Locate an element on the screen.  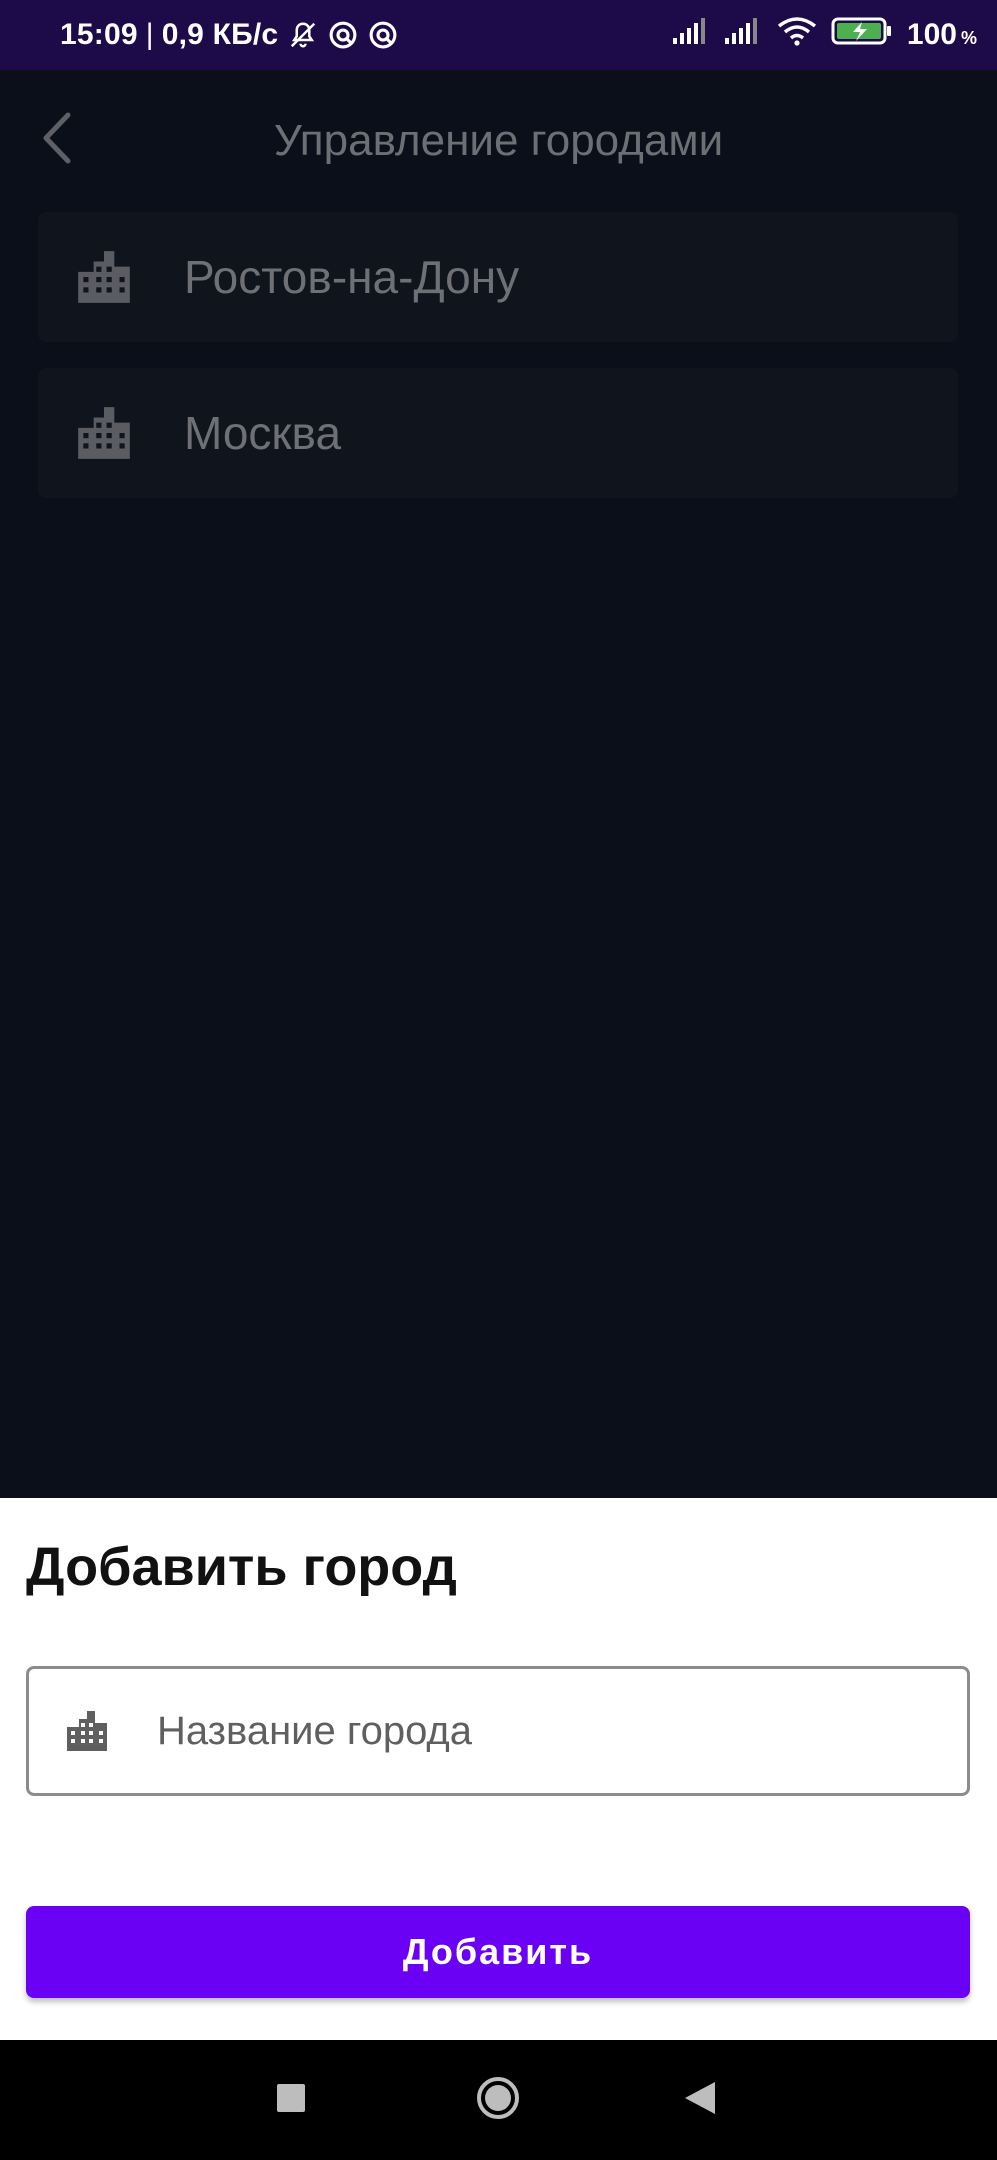
recents-icon is located at coordinates (291, 2100).